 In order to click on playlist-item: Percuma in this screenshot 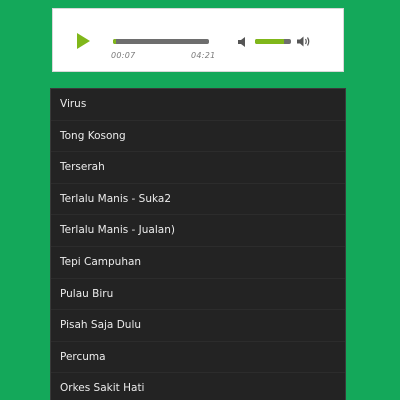, I will do `click(198, 358)`.